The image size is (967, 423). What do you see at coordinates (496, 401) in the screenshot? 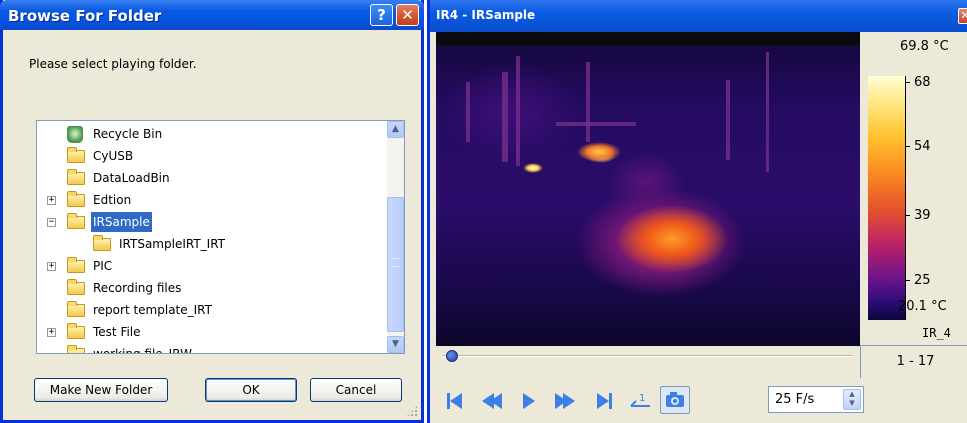
I see `rewind-icon-arrow` at bounding box center [496, 401].